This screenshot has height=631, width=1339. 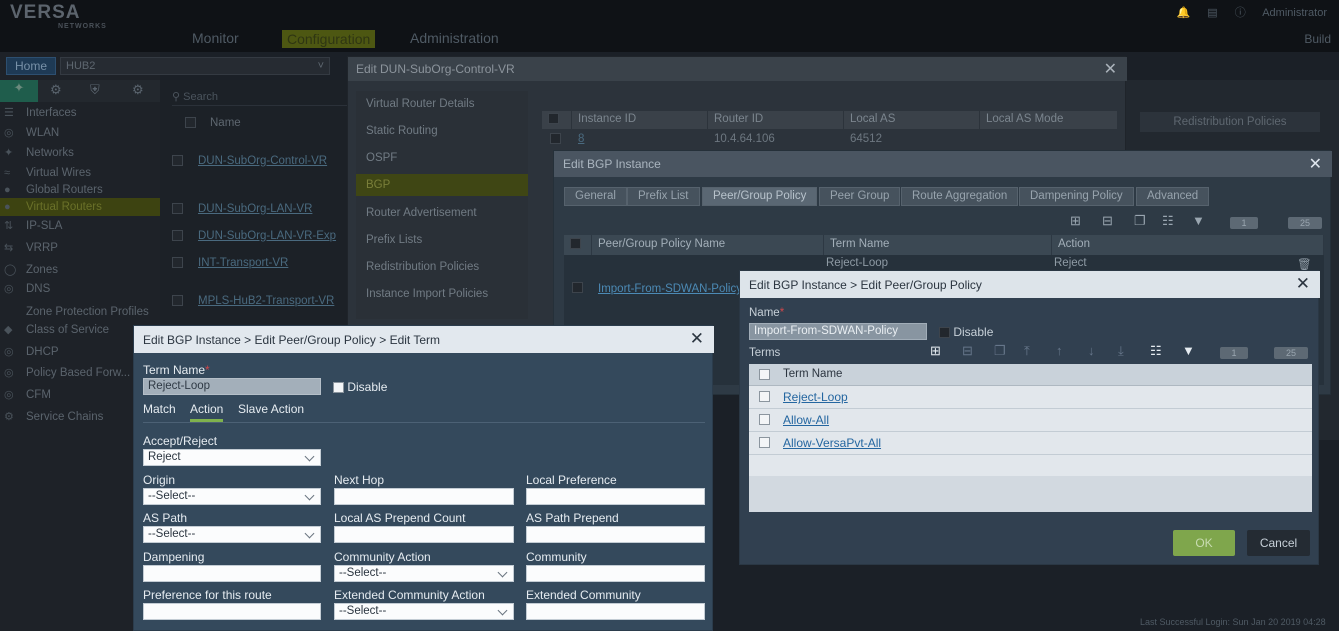 I want to click on col-local-as: Local AS, so click(x=912, y=120).